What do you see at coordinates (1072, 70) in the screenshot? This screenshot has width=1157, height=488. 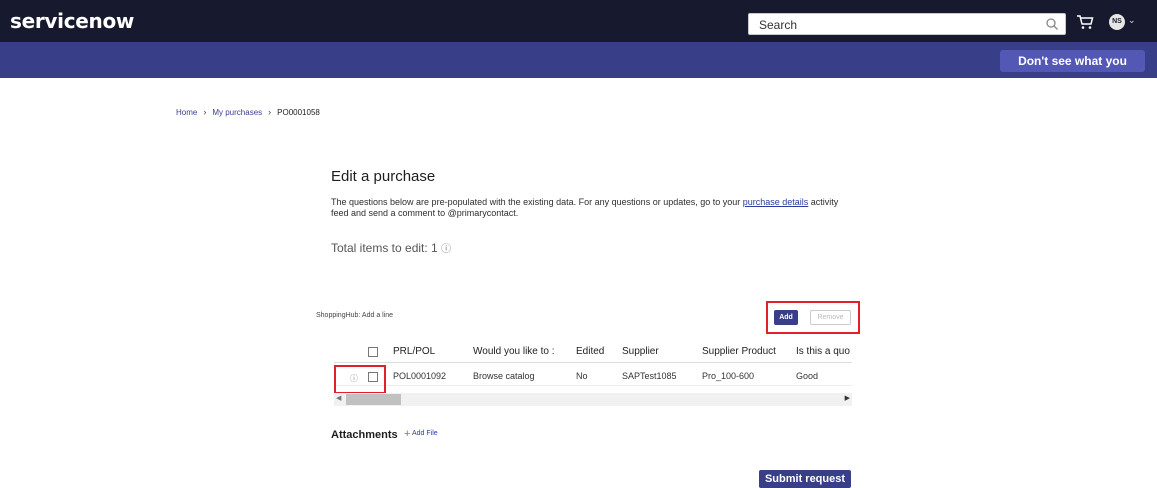 I see `dont-see-what-you-need-button: Don't see what you need?` at bounding box center [1072, 70].